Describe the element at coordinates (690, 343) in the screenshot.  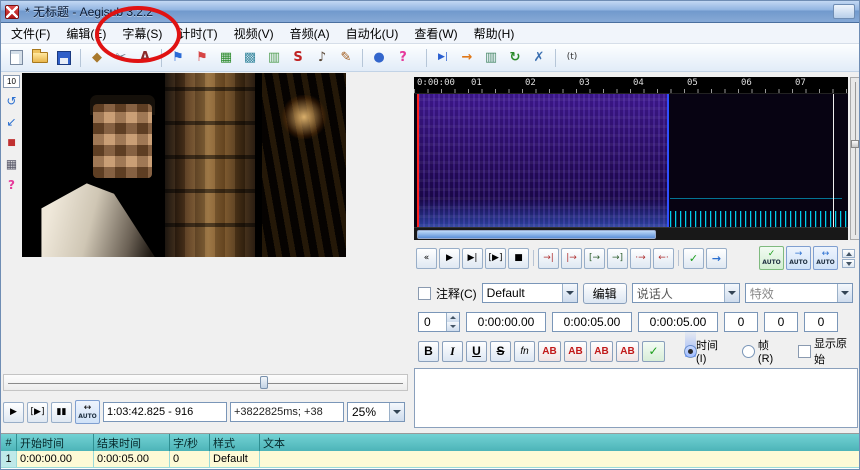
I see `time-mode-radio` at that location.